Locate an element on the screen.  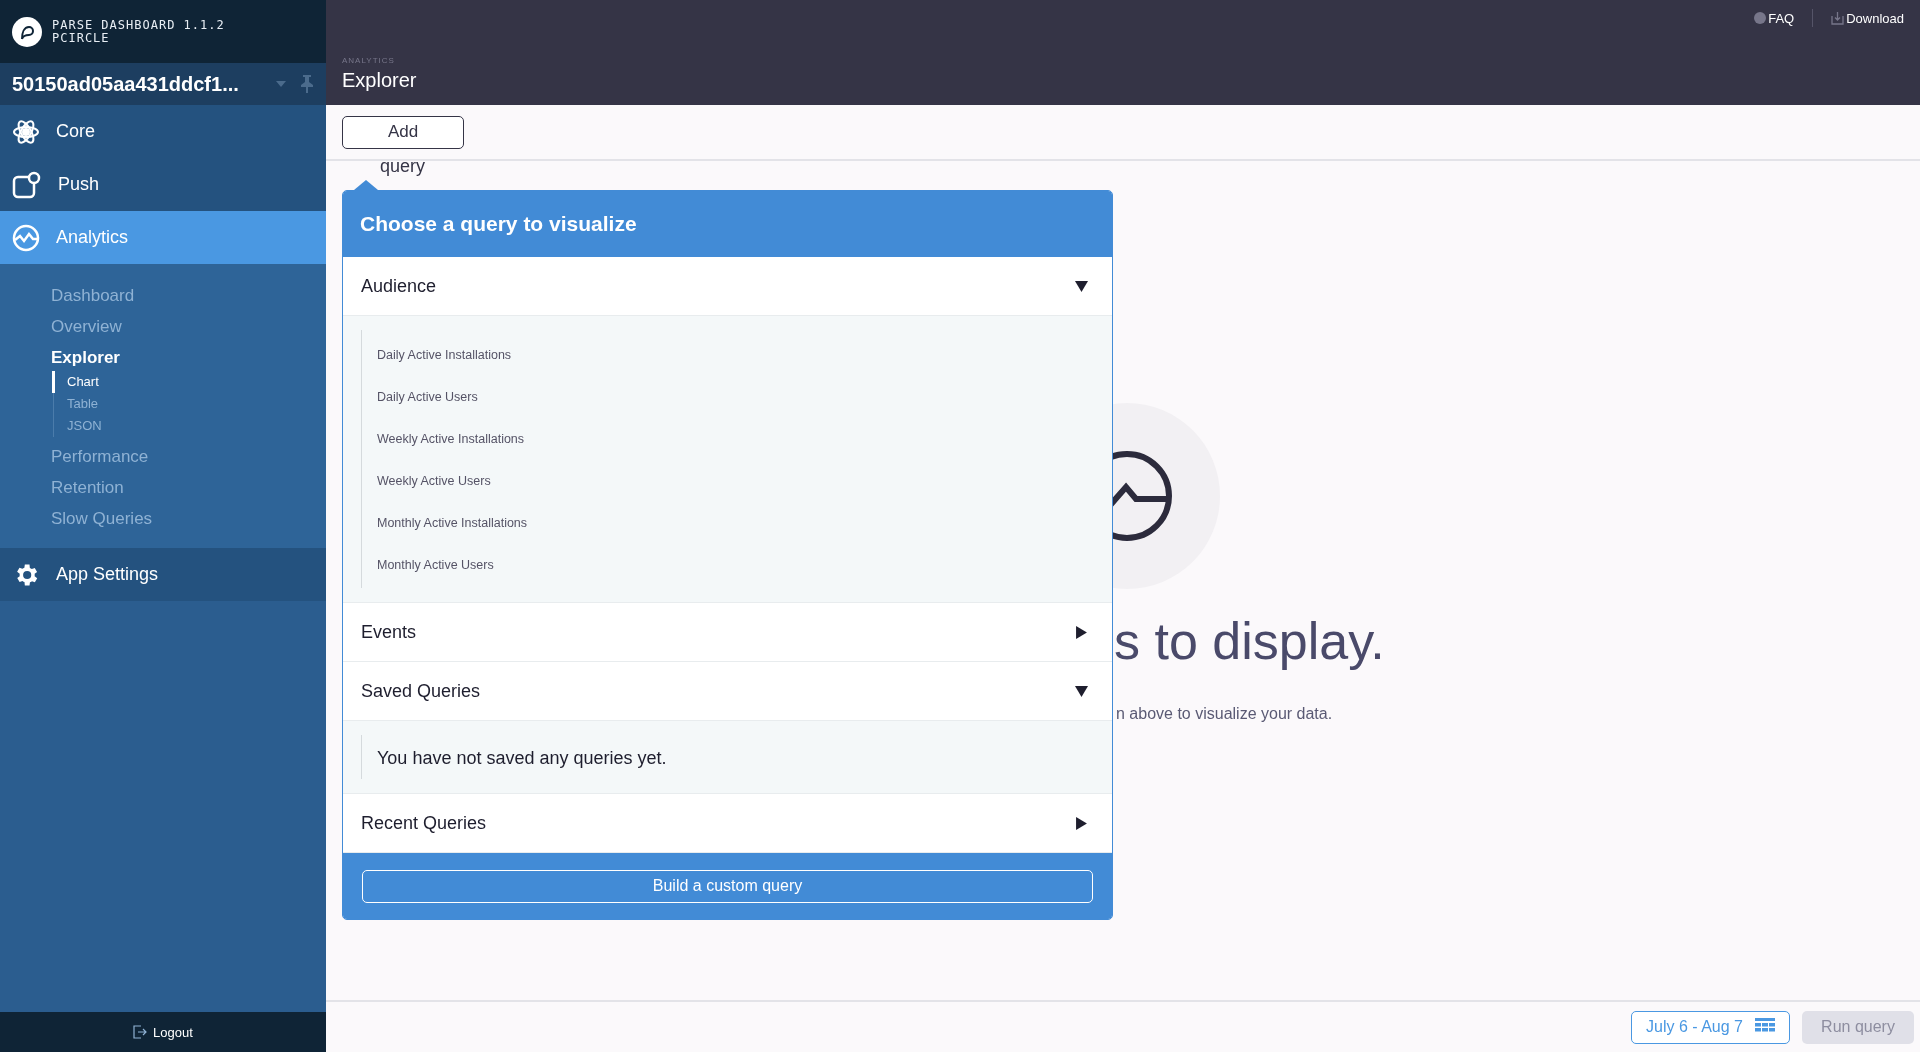
page-title: Explorer is located at coordinates (380, 80).